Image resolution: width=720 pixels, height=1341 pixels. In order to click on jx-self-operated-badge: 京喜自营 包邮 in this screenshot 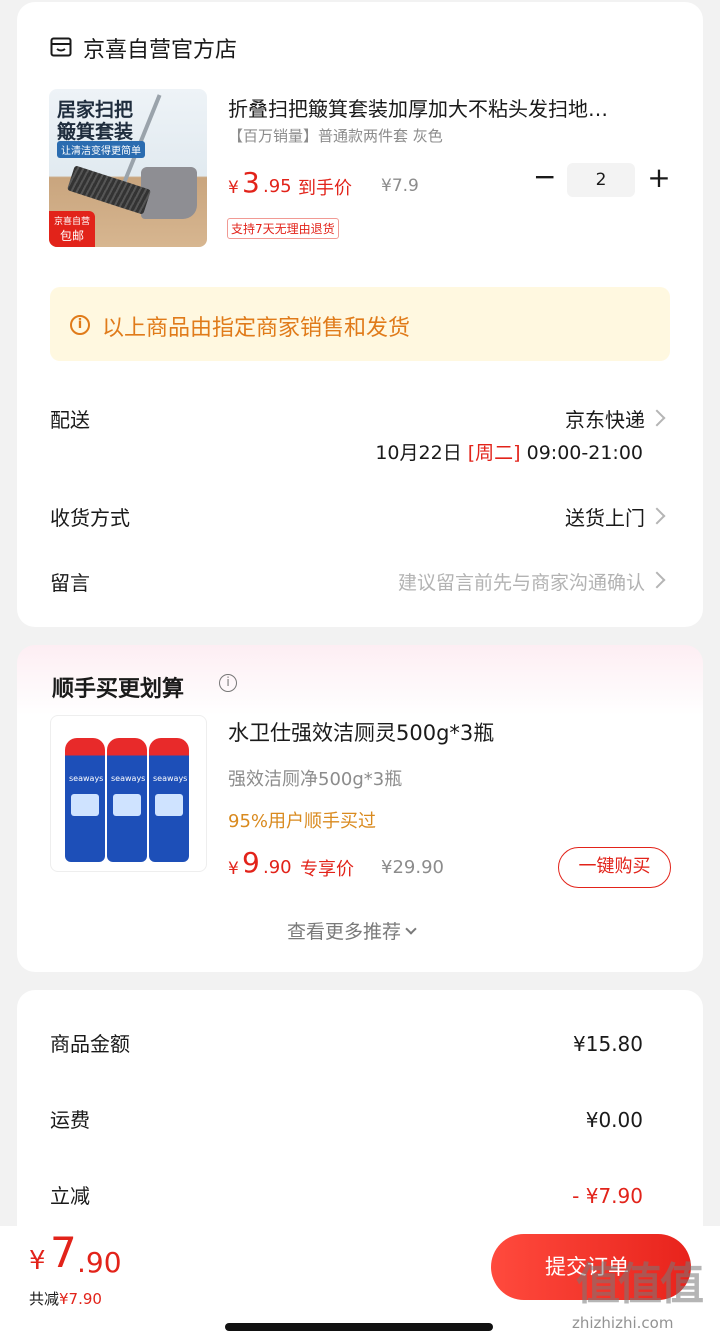, I will do `click(72, 229)`.